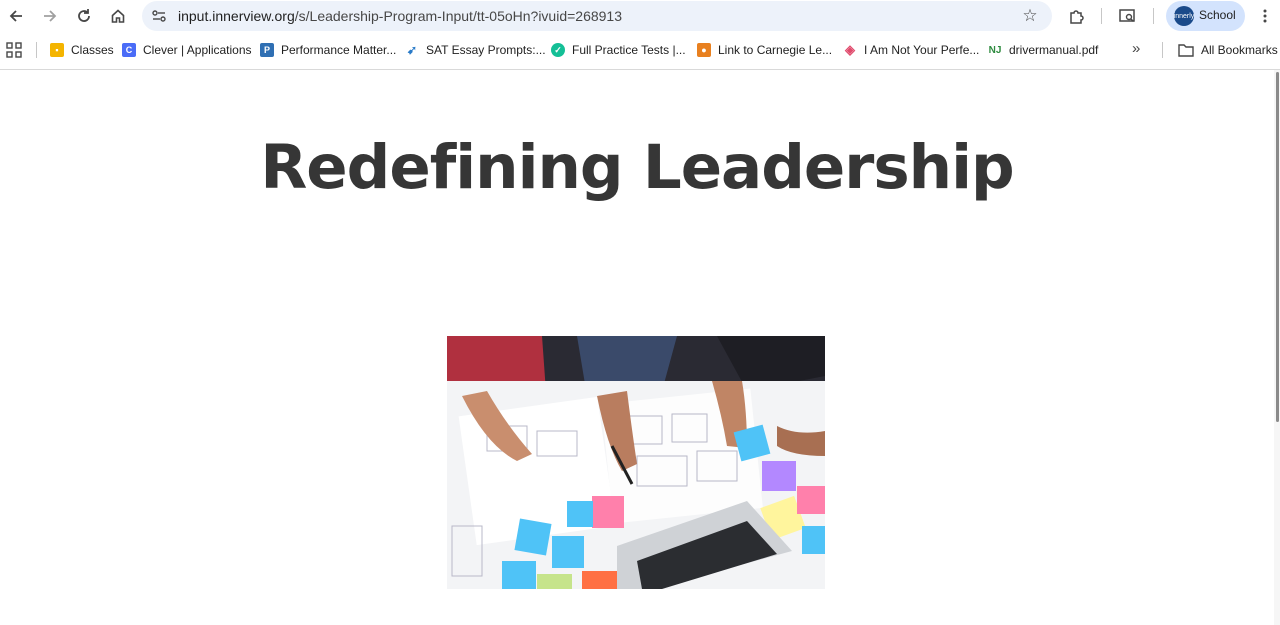 This screenshot has height=625, width=1280. Describe the element at coordinates (267, 50) in the screenshot. I see `performance-matters-icon: P` at that location.